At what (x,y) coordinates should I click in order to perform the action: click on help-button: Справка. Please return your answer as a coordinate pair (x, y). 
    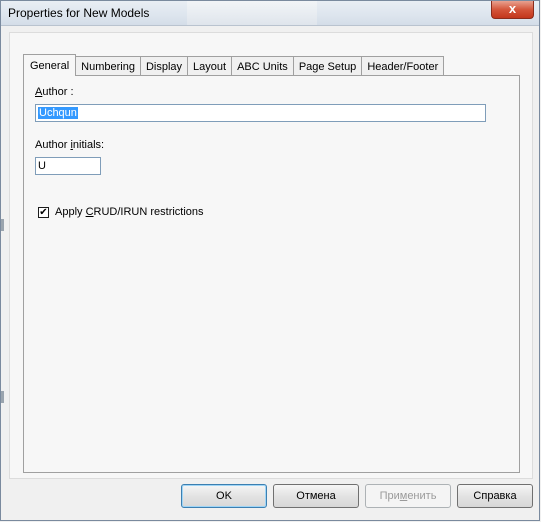
    Looking at the image, I should click on (495, 496).